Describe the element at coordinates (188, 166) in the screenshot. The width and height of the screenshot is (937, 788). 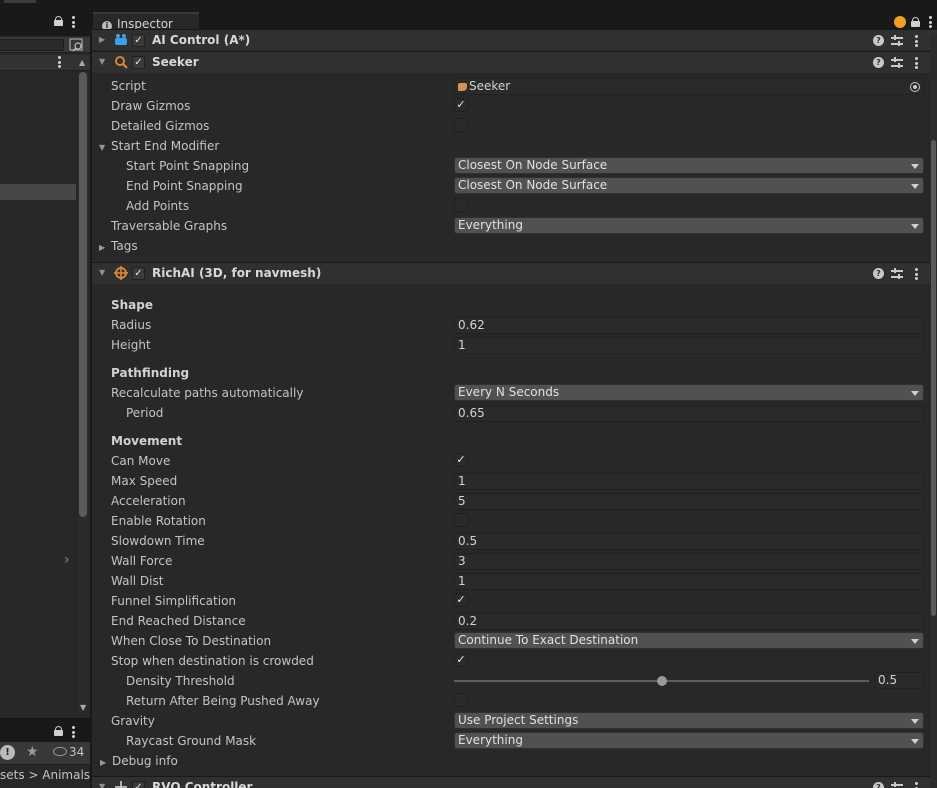
I see `start-point-snapping-label: Start Point Snapping` at that location.